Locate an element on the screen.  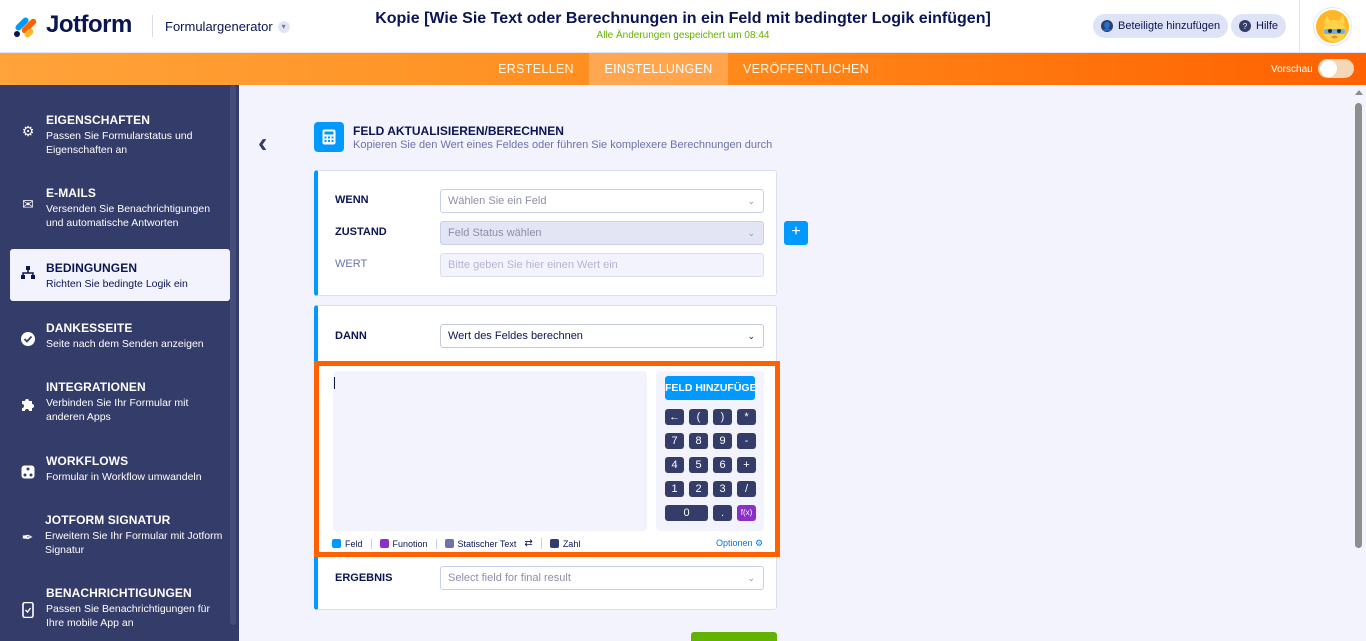
key-6: 6 is located at coordinates (722, 465).